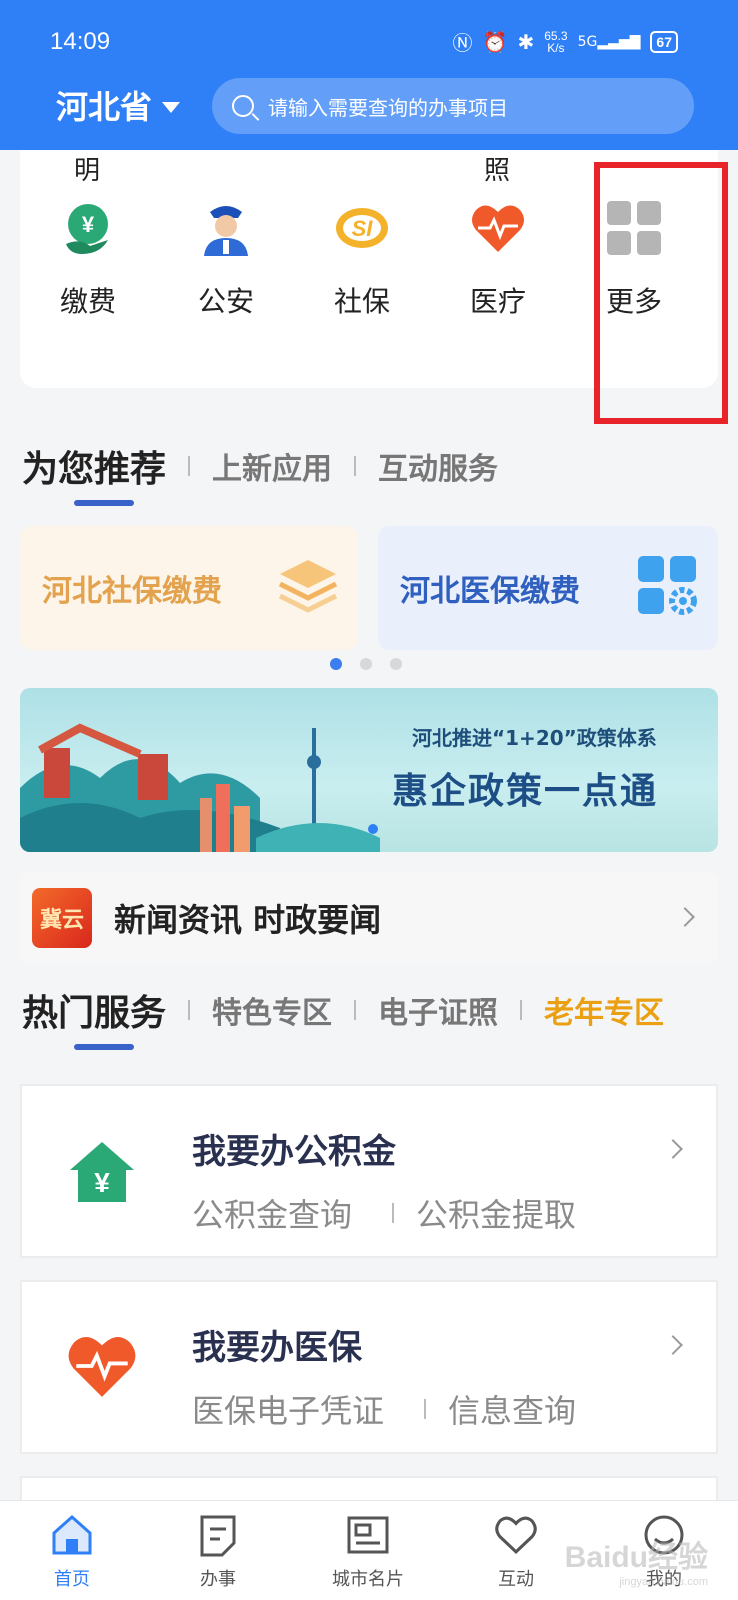  I want to click on service-link: 公积金提取, so click(496, 1213).